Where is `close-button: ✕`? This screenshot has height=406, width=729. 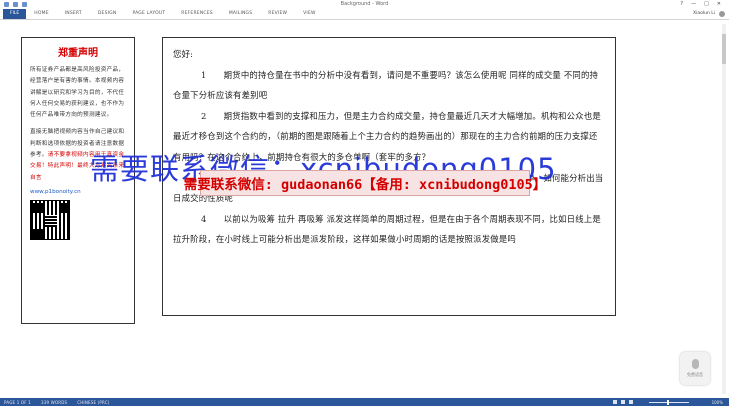
close-button: ✕ is located at coordinates (719, 4).